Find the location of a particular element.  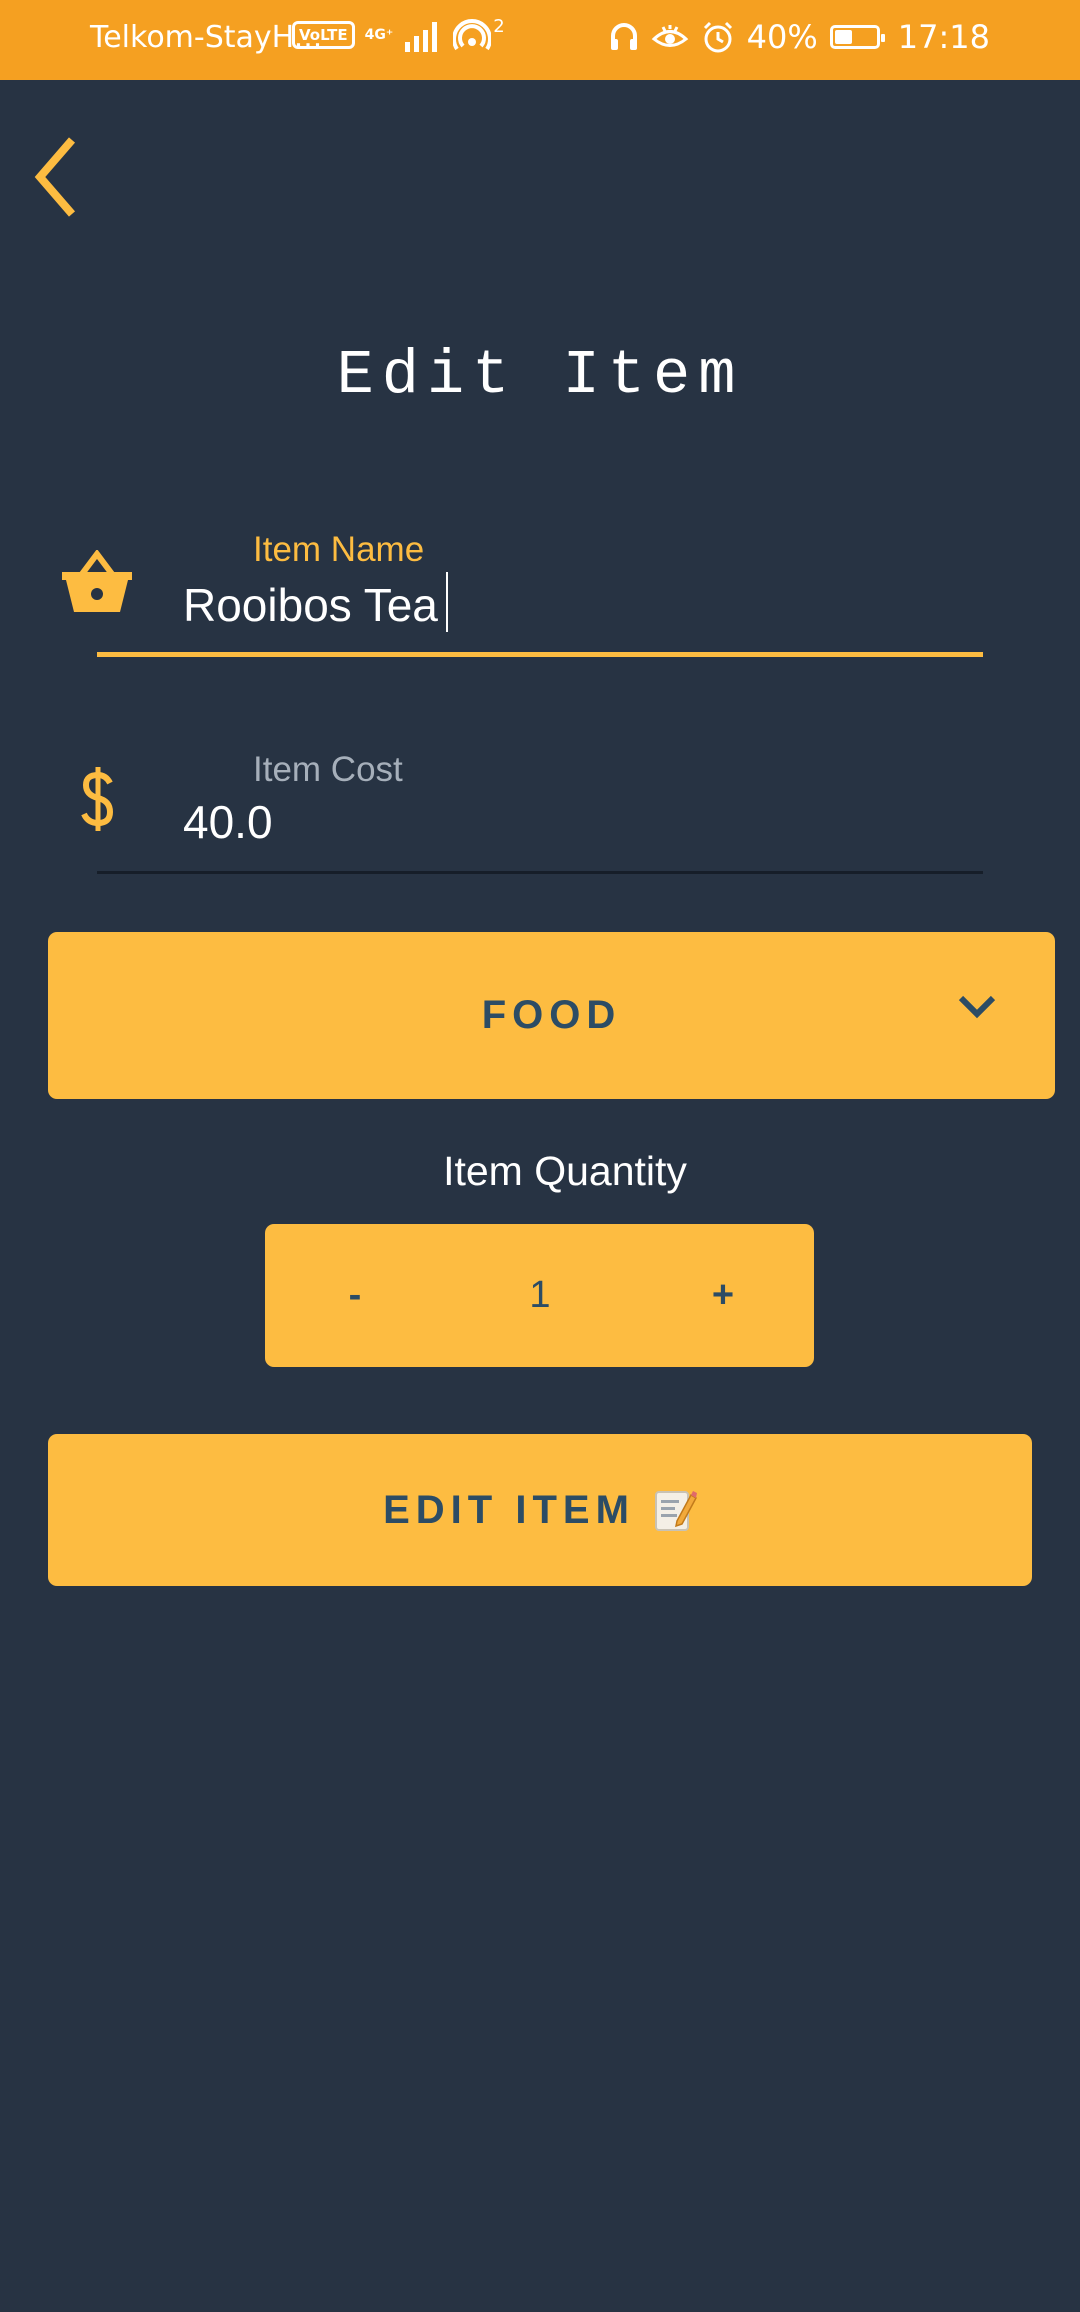

network-type: 4G⁺ is located at coordinates (379, 35).